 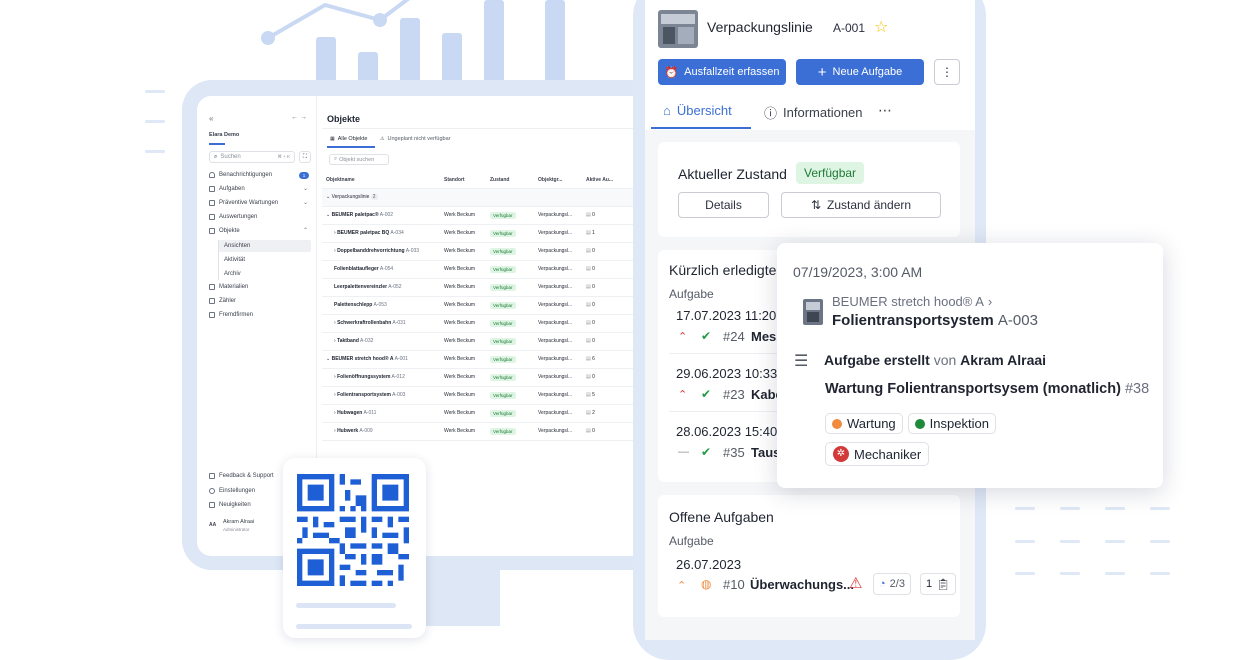 What do you see at coordinates (706, 394) in the screenshot?
I see `done-check-icon: ✔` at bounding box center [706, 394].